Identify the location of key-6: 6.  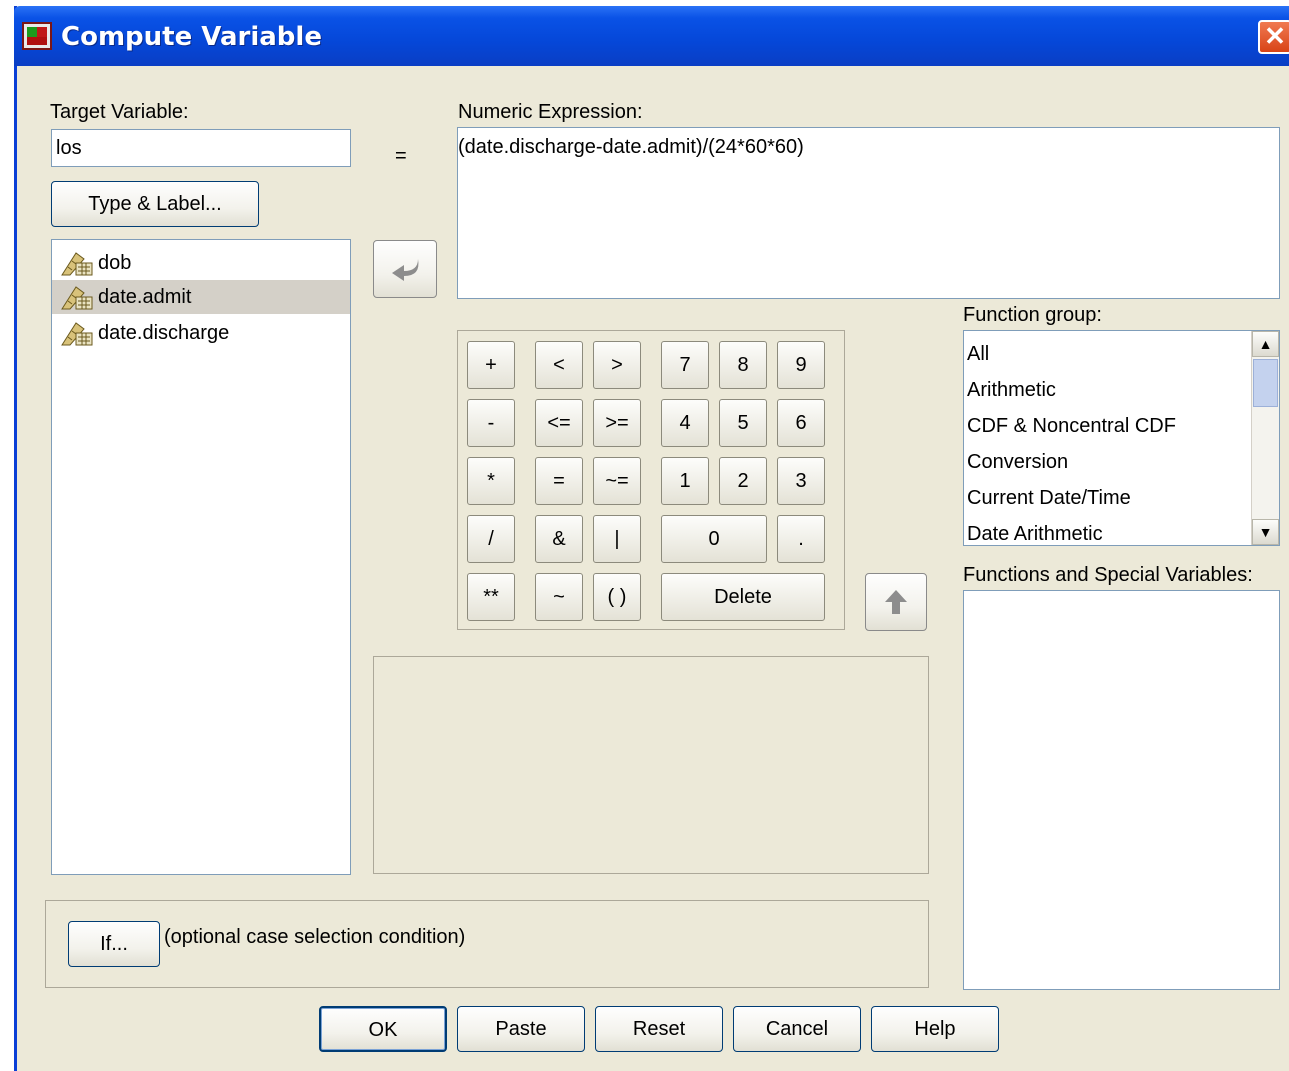
(801, 423).